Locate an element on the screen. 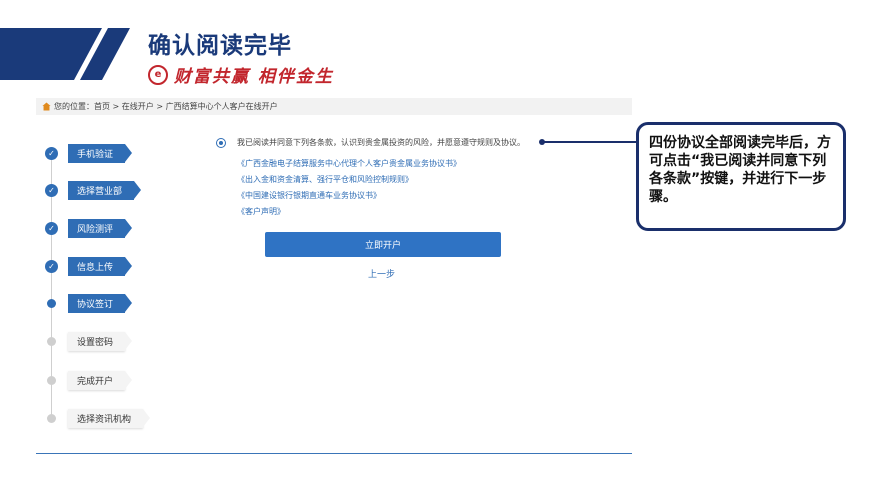 The width and height of the screenshot is (895, 503). doc-link-clearing-rules: 《出入金和资金清算、强行平仓和风险控制规则》 is located at coordinates (325, 179).